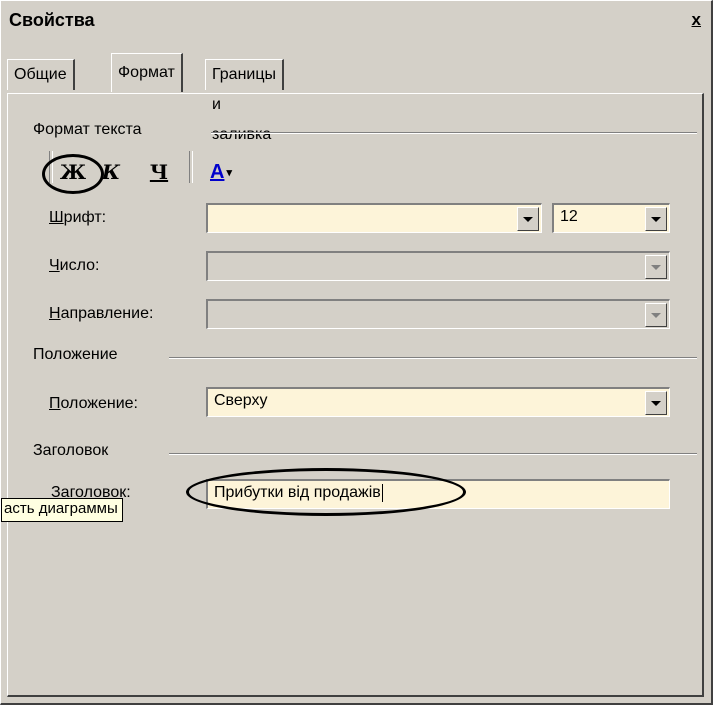 The image size is (715, 707). I want to click on italic-icon: К, so click(111, 172).